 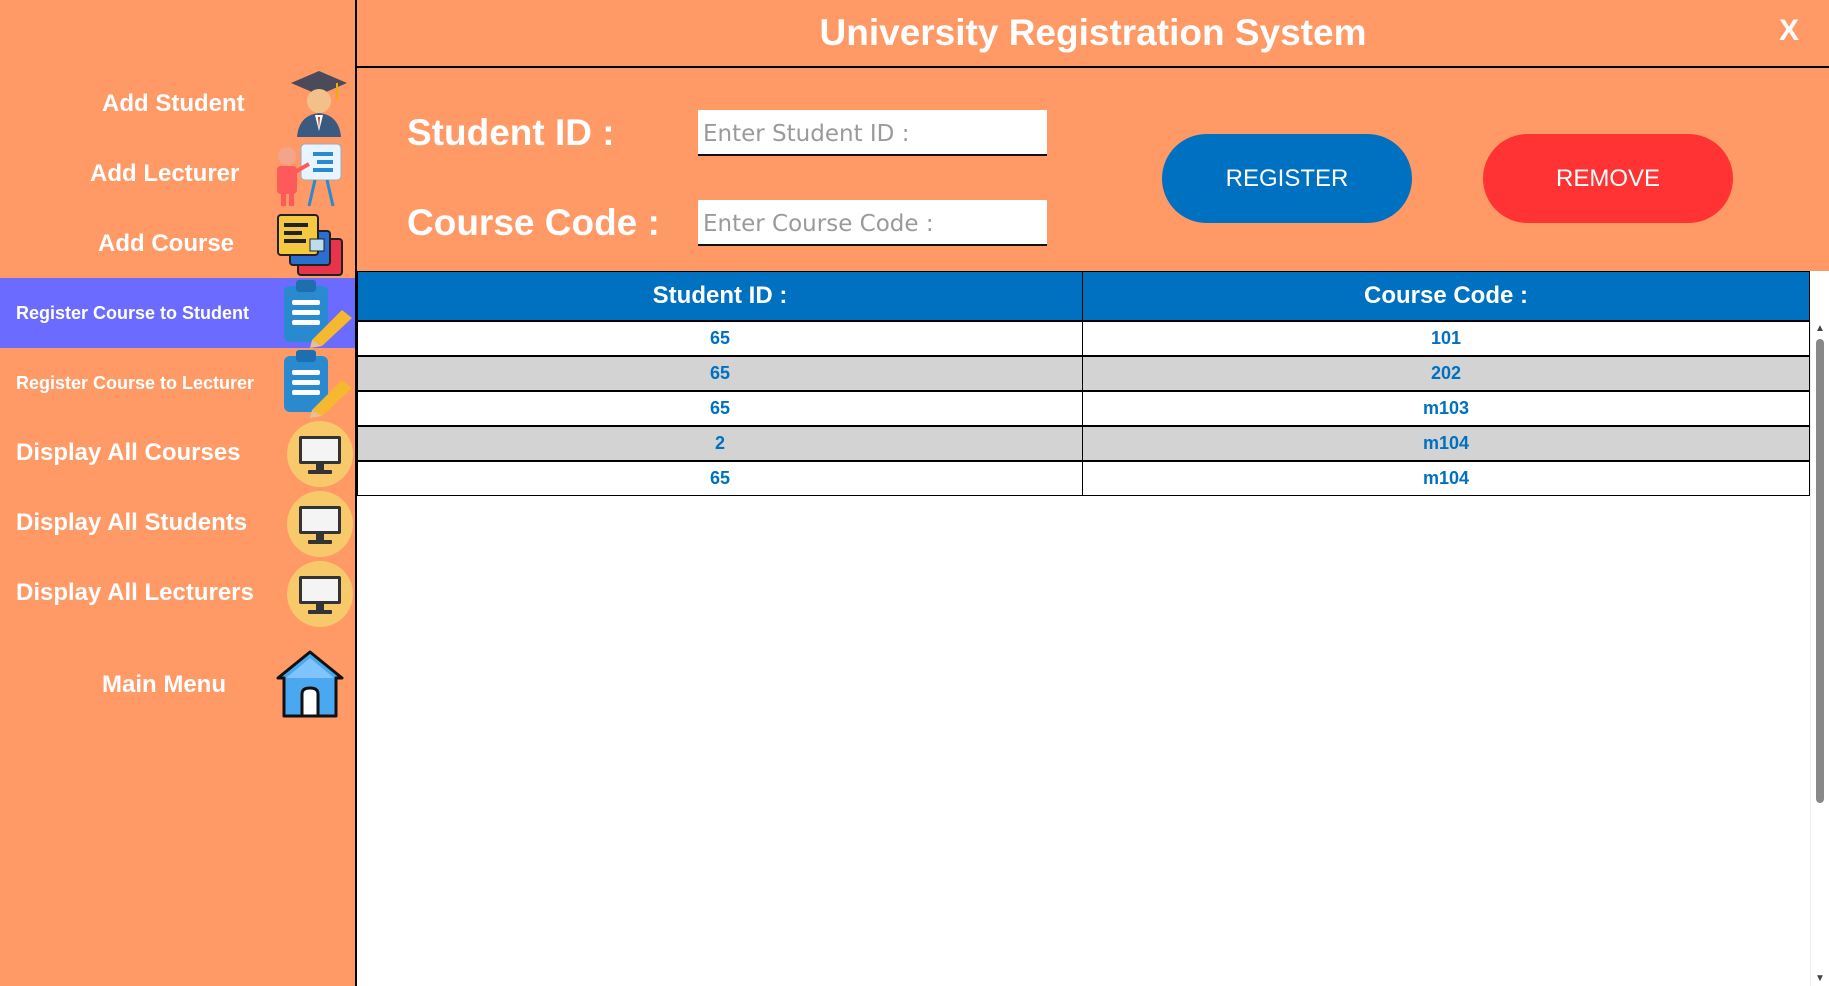 What do you see at coordinates (872, 223) in the screenshot?
I see `course-code-input` at bounding box center [872, 223].